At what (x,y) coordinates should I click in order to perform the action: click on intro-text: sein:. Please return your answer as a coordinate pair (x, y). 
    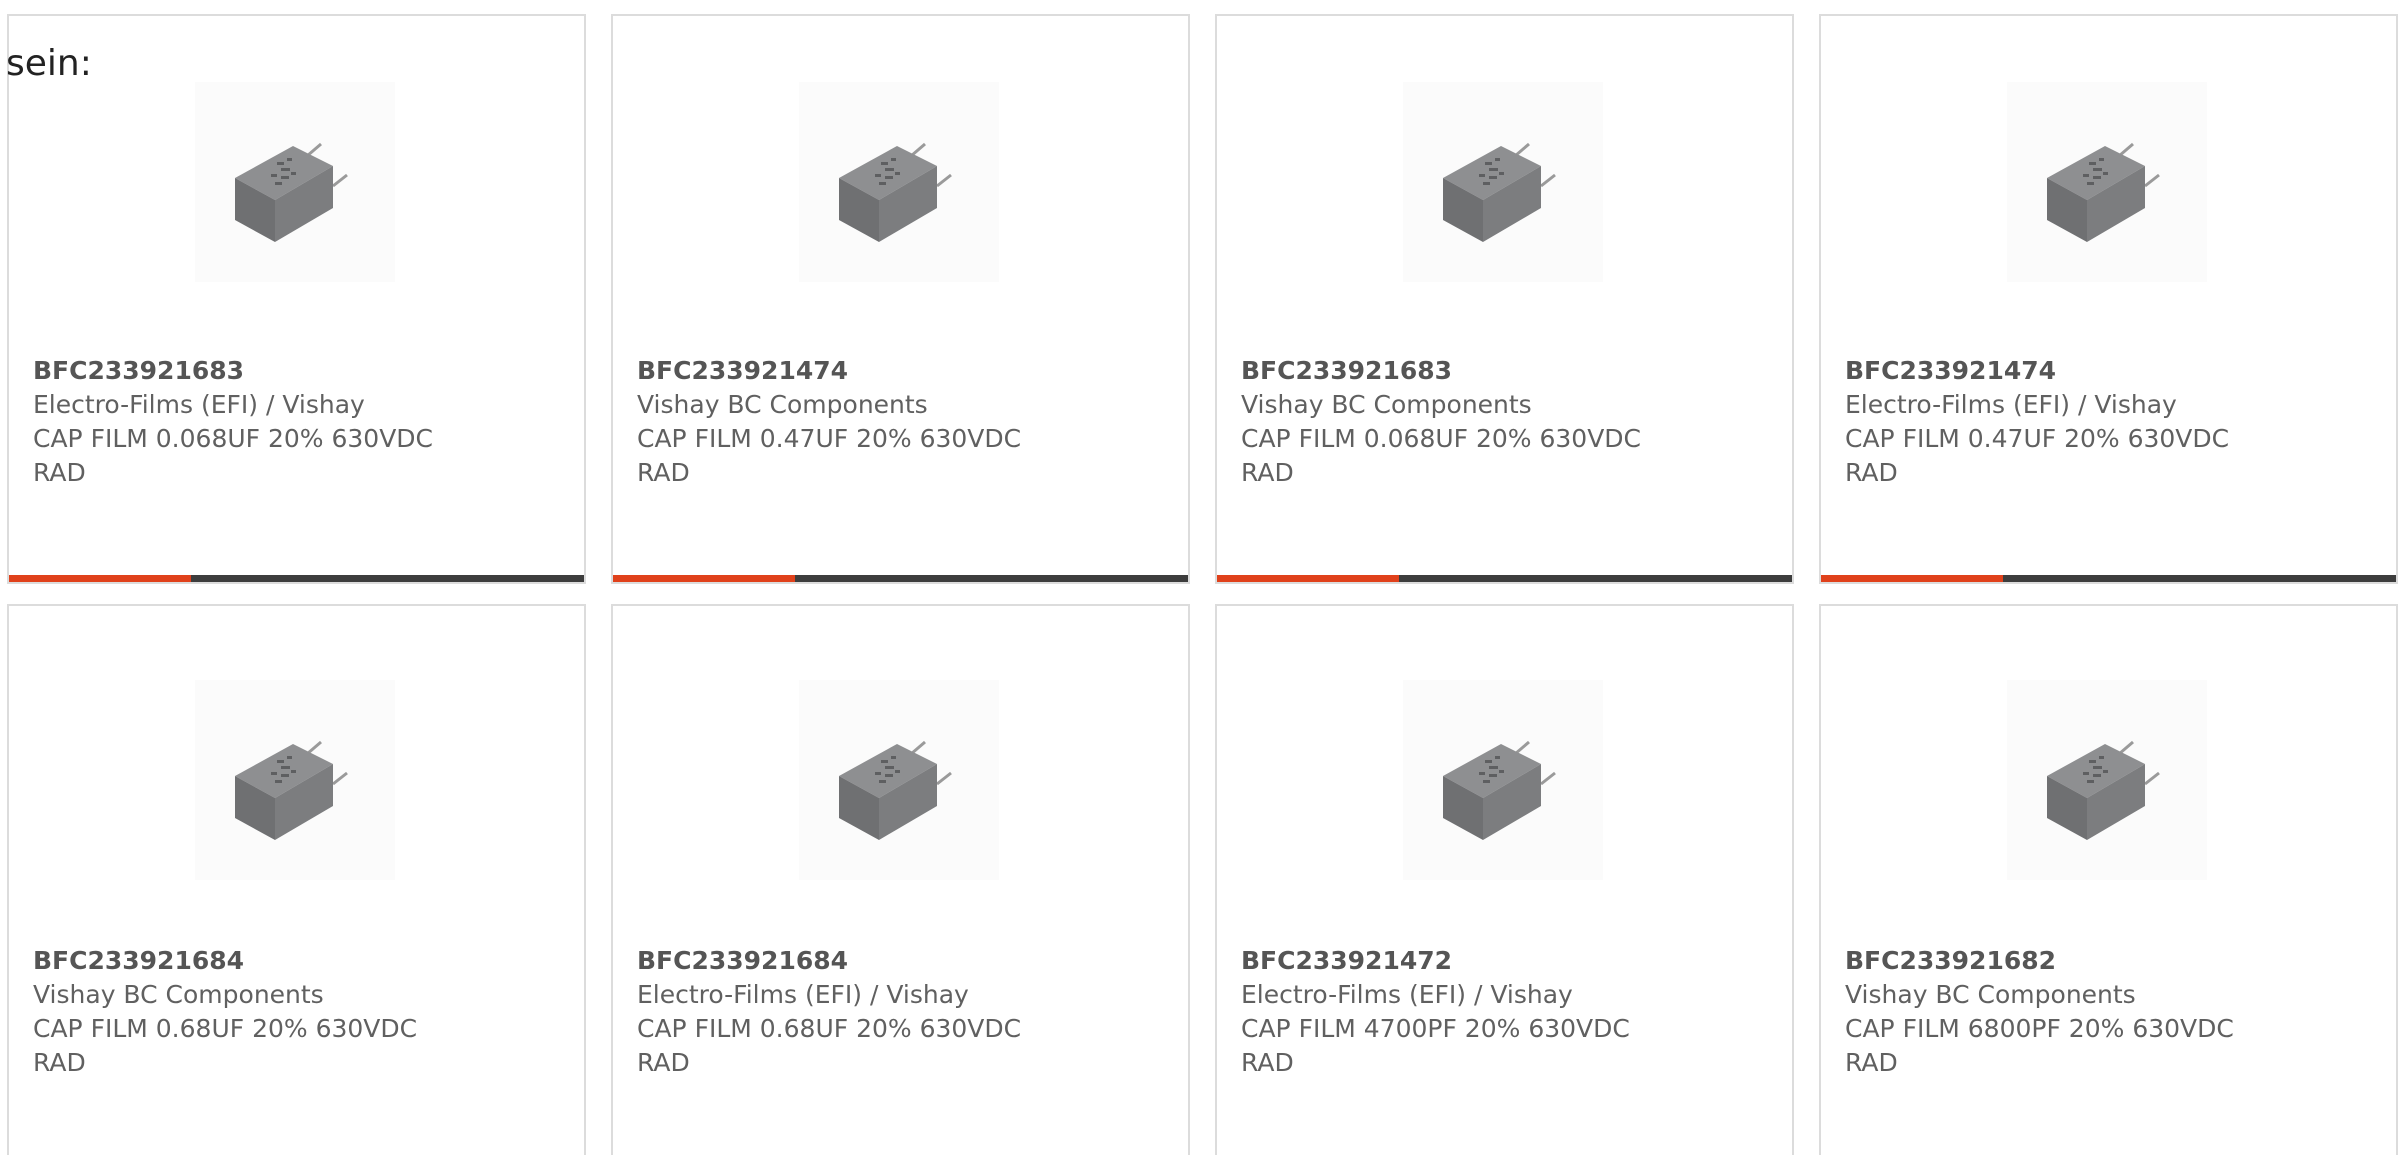
    Looking at the image, I should click on (49, 63).